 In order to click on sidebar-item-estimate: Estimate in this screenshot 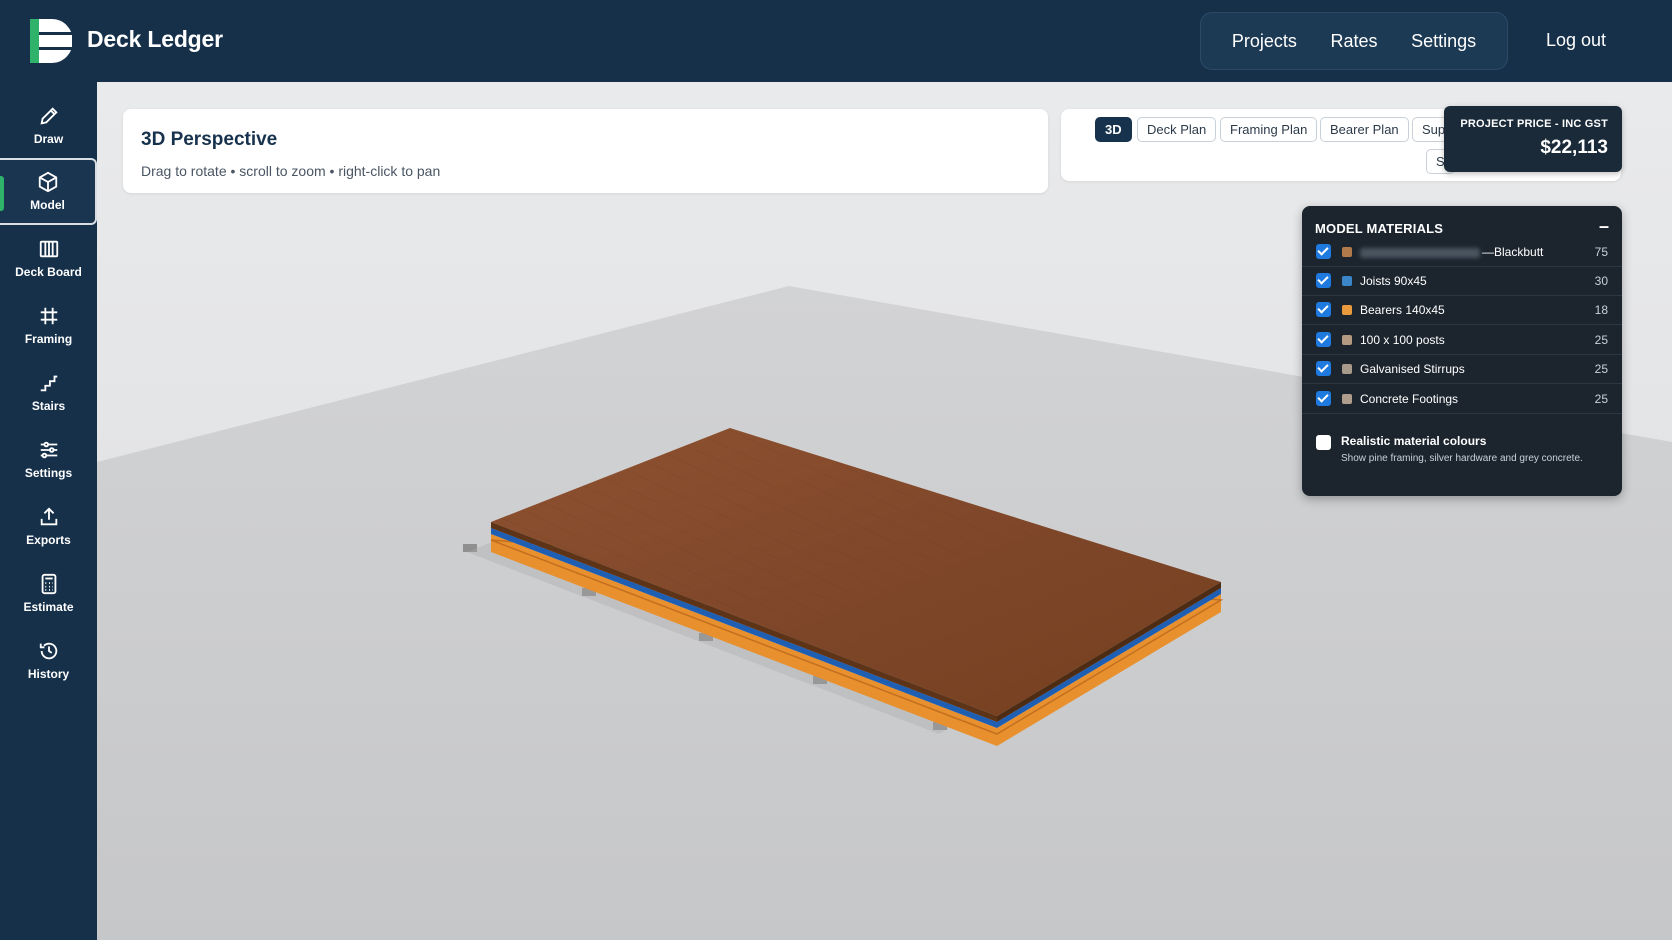, I will do `click(48, 593)`.